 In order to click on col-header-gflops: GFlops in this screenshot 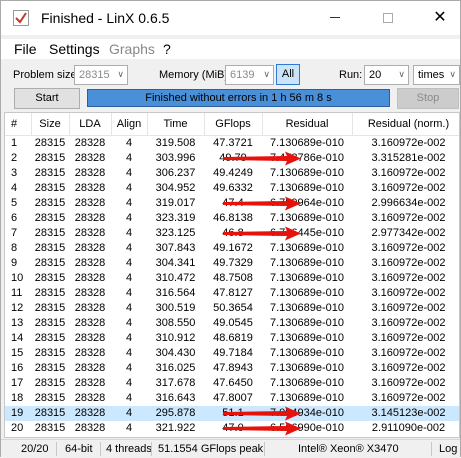, I will do `click(233, 124)`.